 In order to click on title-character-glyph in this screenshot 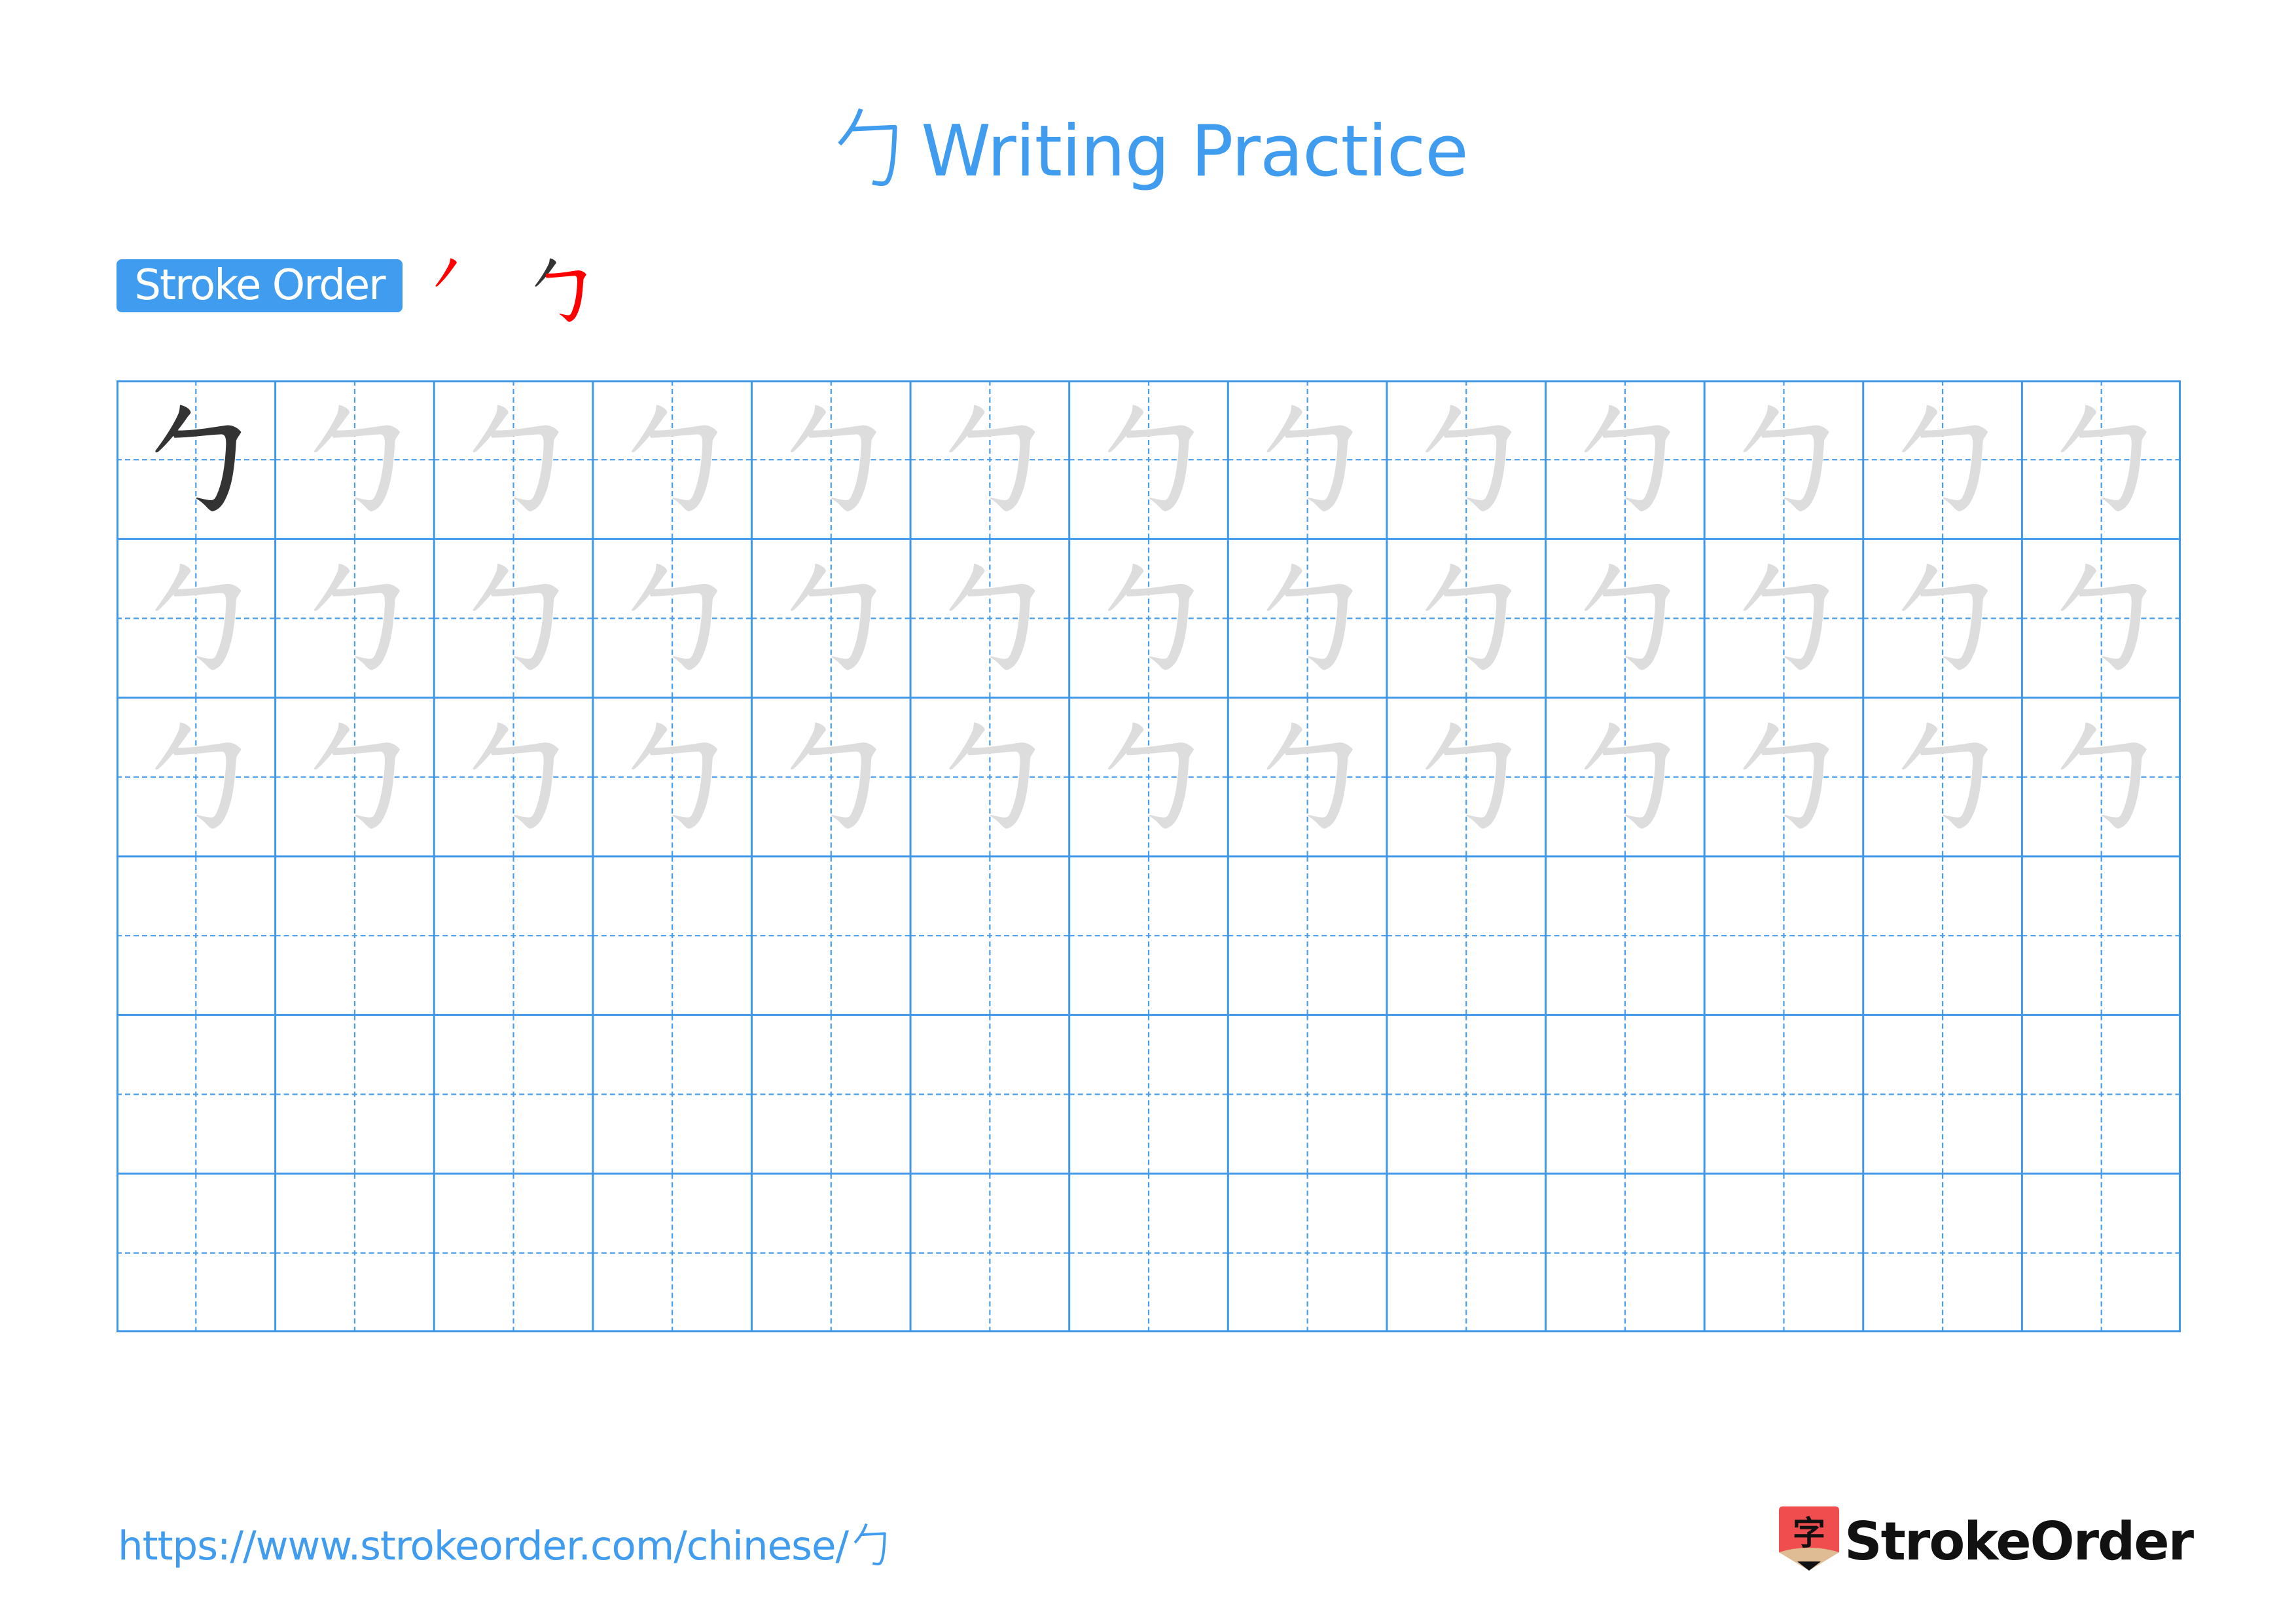, I will do `click(867, 147)`.